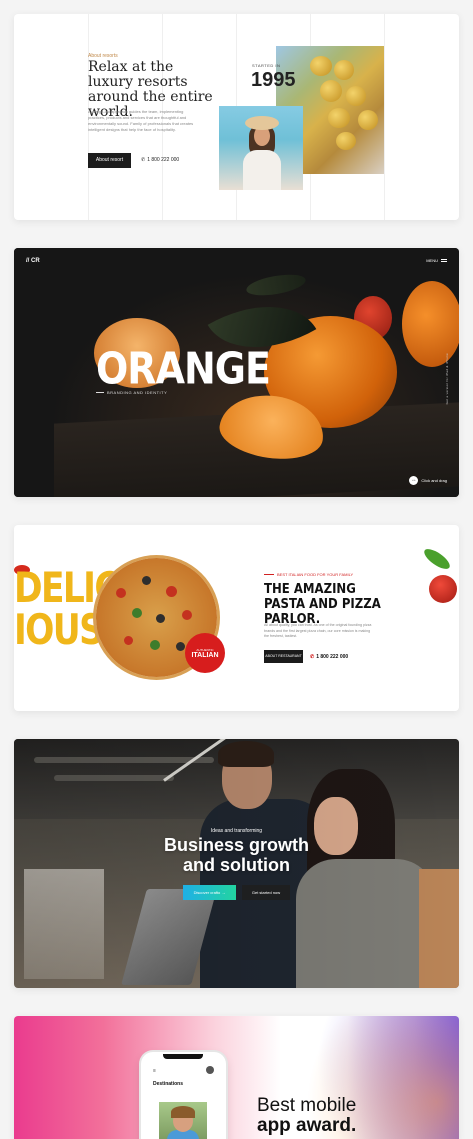 The image size is (473, 1139). I want to click on color-glow, so click(236, 1077).